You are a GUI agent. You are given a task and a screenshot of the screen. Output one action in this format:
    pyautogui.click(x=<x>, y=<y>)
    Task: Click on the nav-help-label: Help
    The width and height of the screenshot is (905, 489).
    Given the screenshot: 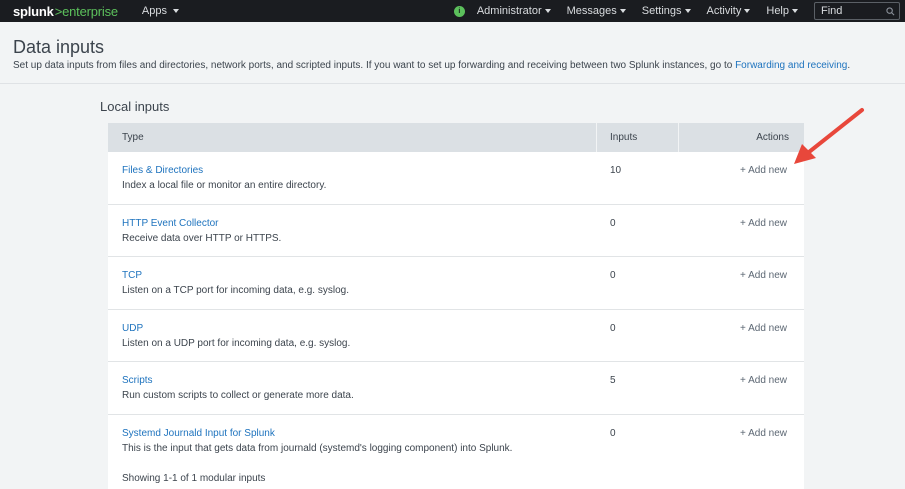 What is the action you would take?
    pyautogui.click(x=777, y=11)
    